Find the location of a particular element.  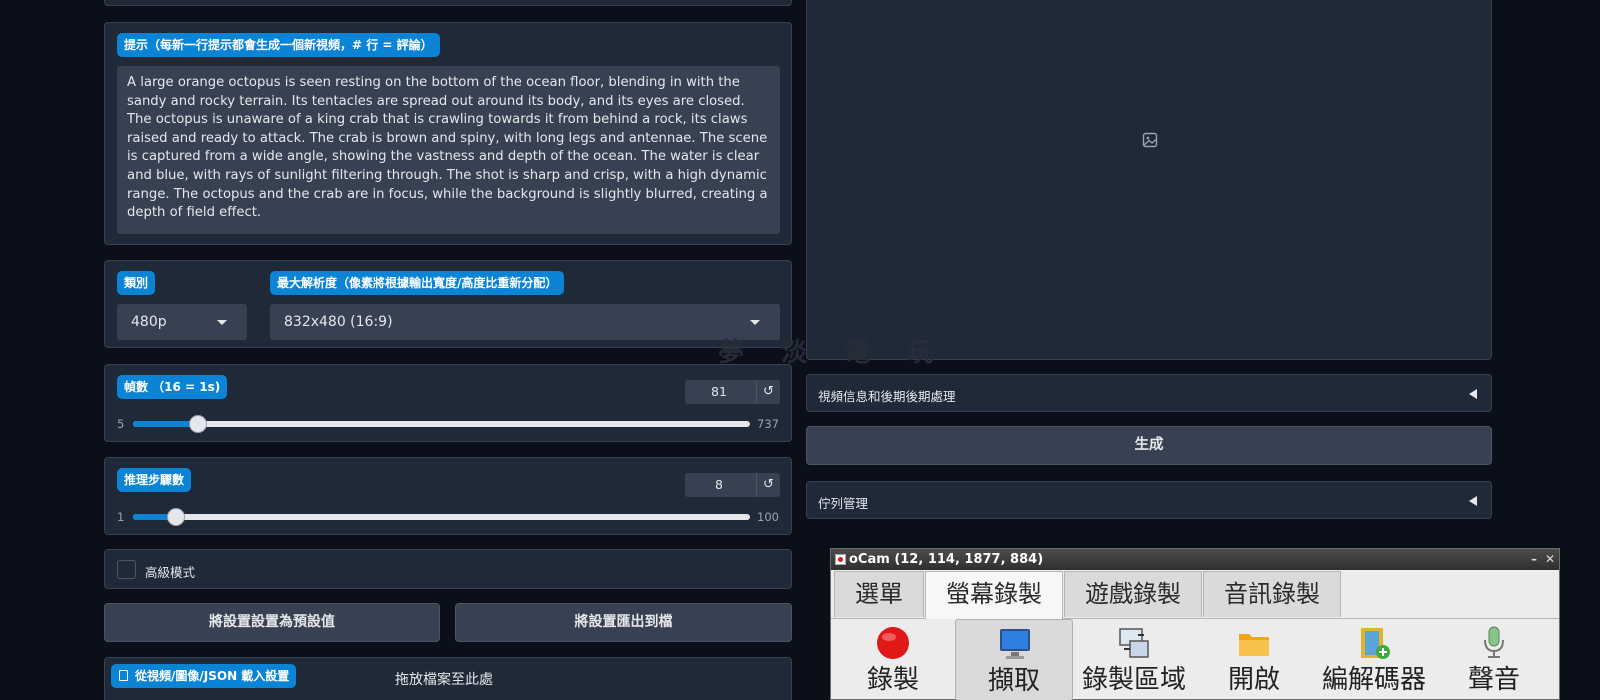

file-icon is located at coordinates (123, 675).